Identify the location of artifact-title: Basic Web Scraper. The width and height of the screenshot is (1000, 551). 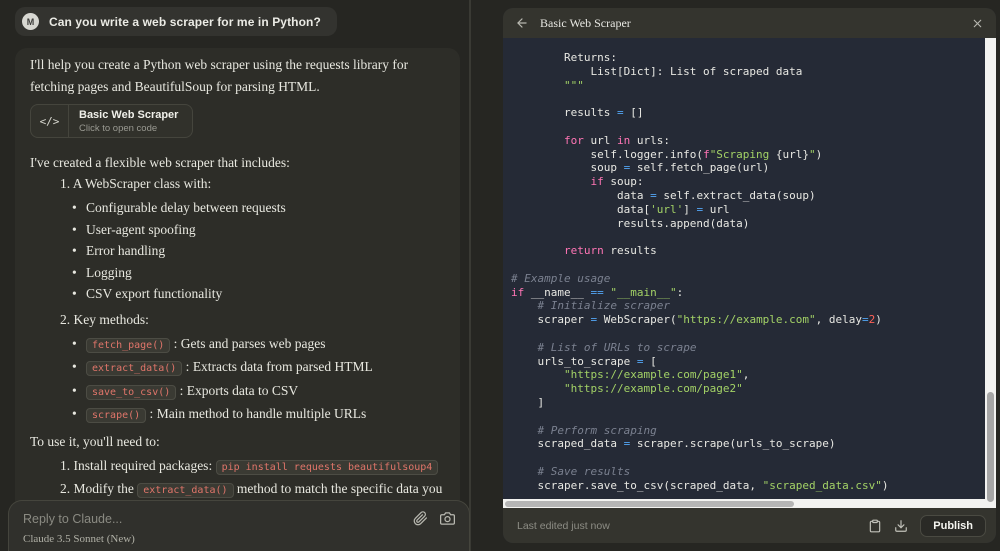
(585, 22).